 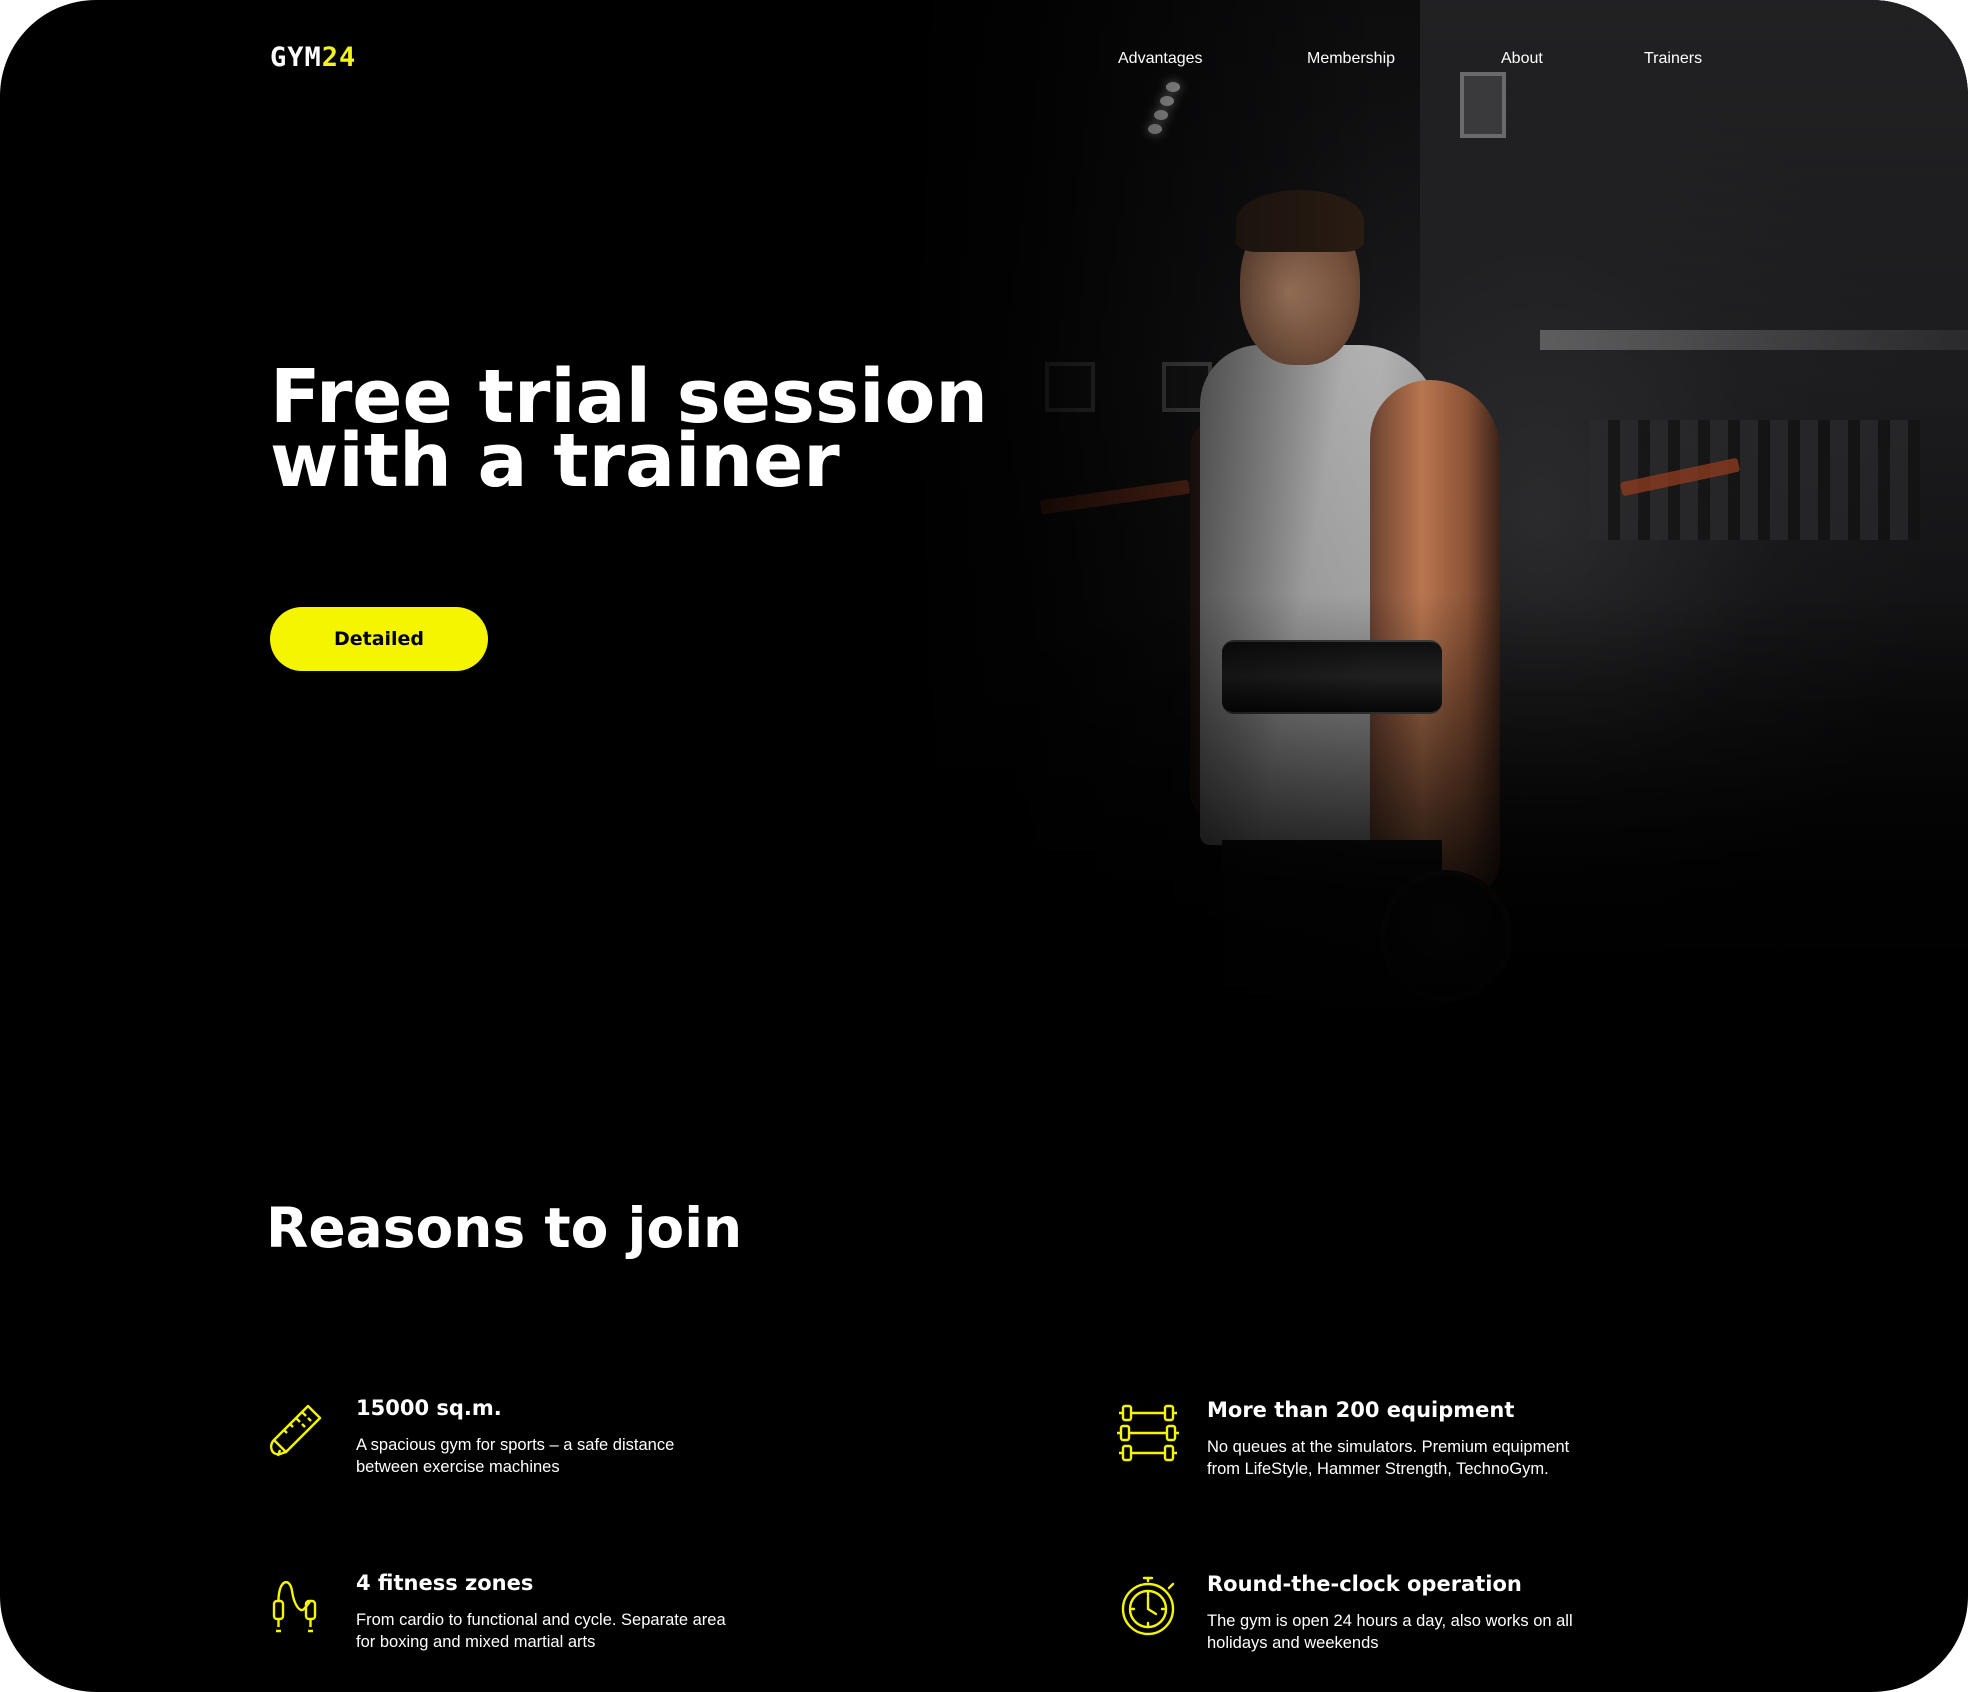 I want to click on logo-main: GYM, so click(x=296, y=57).